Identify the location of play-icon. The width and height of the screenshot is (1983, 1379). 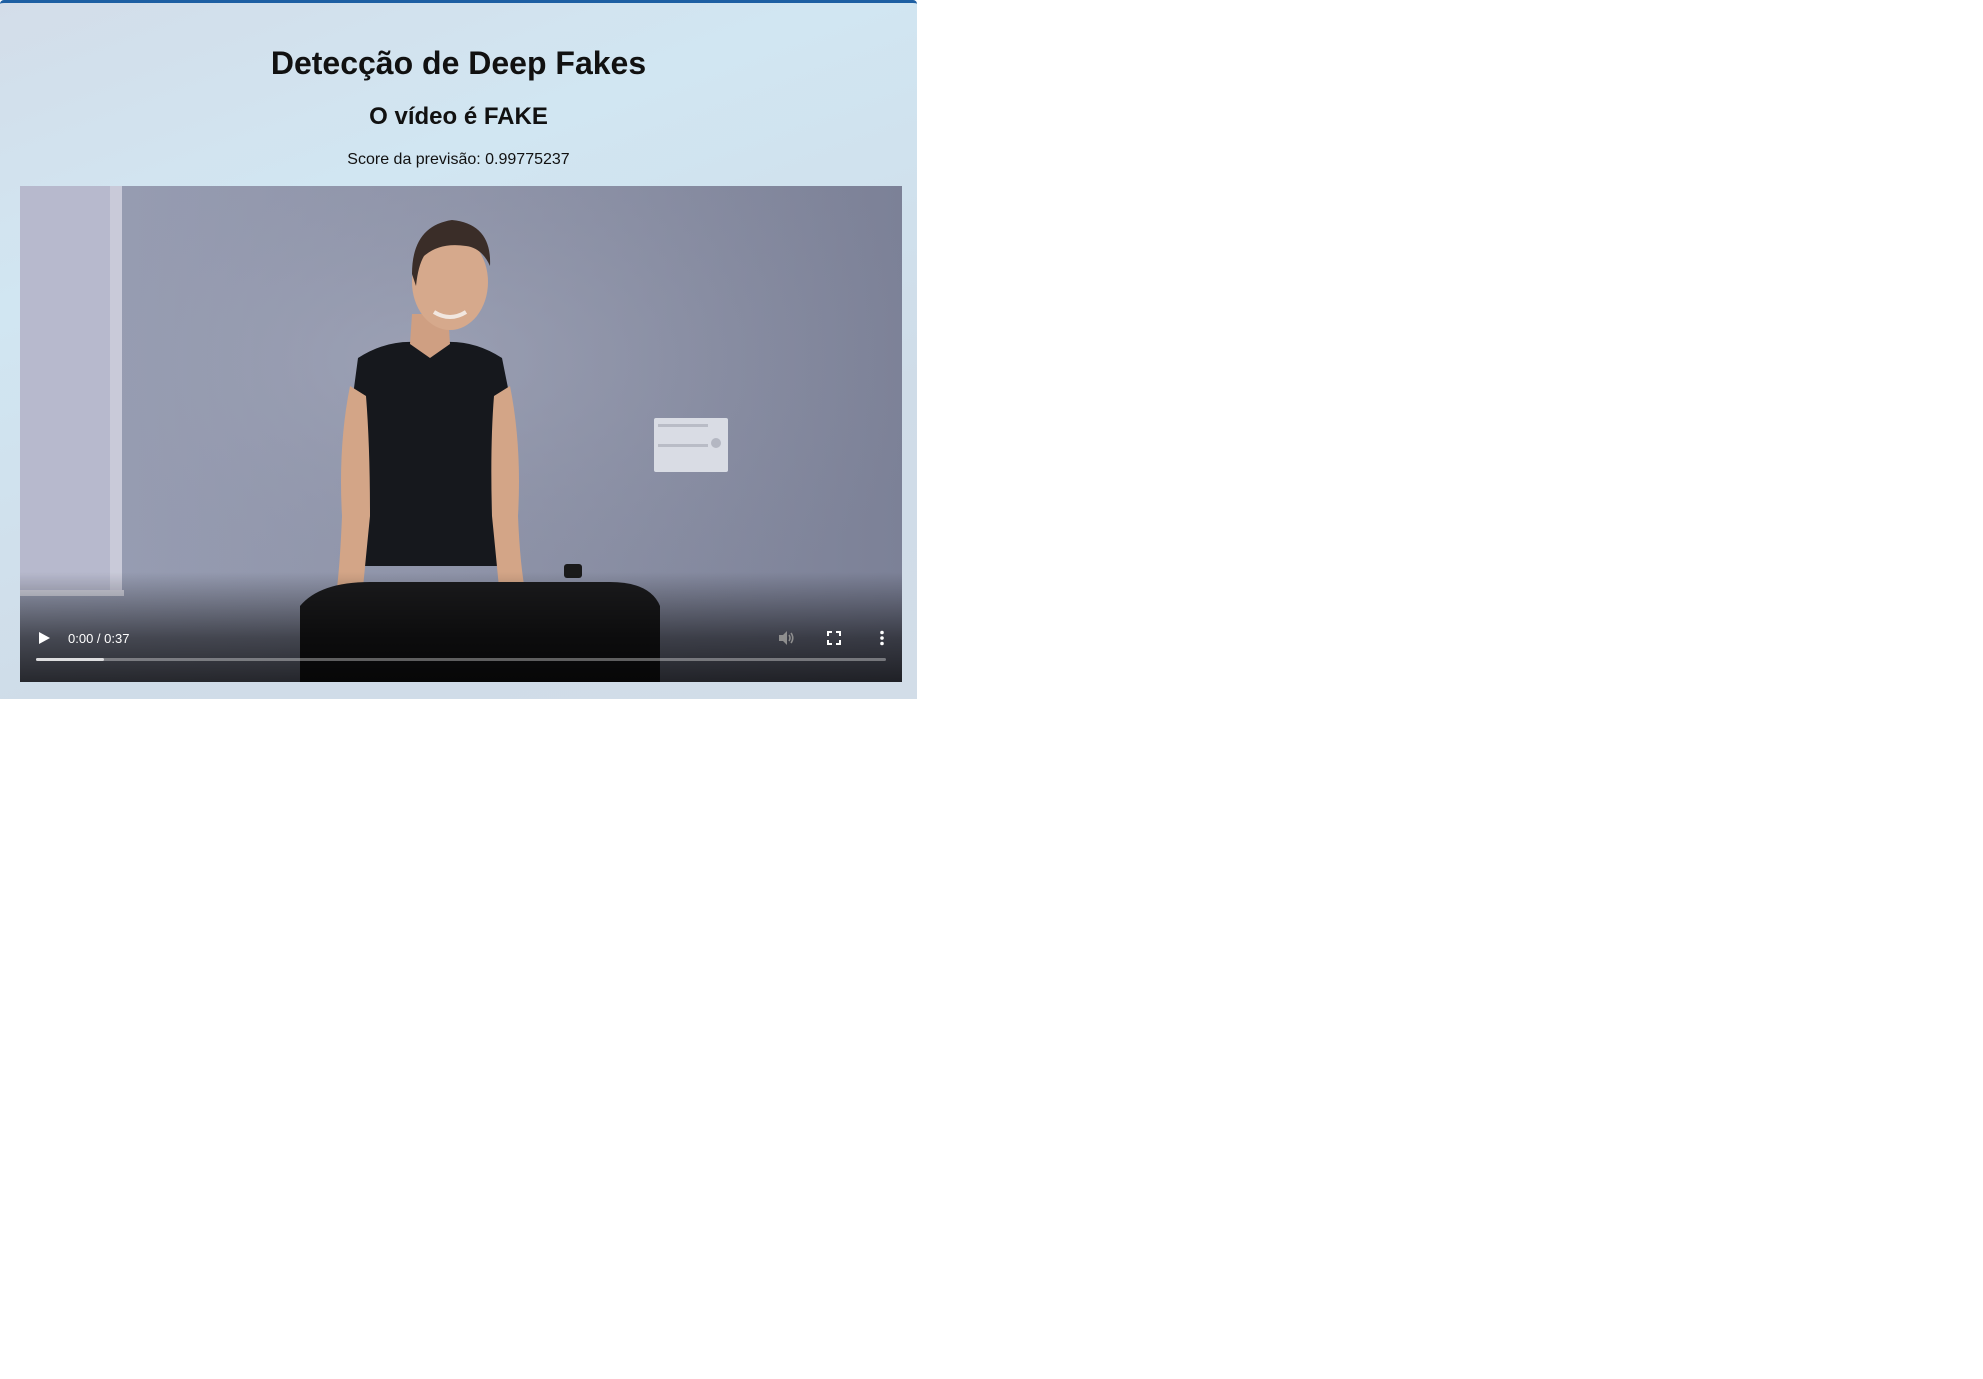
(44, 638).